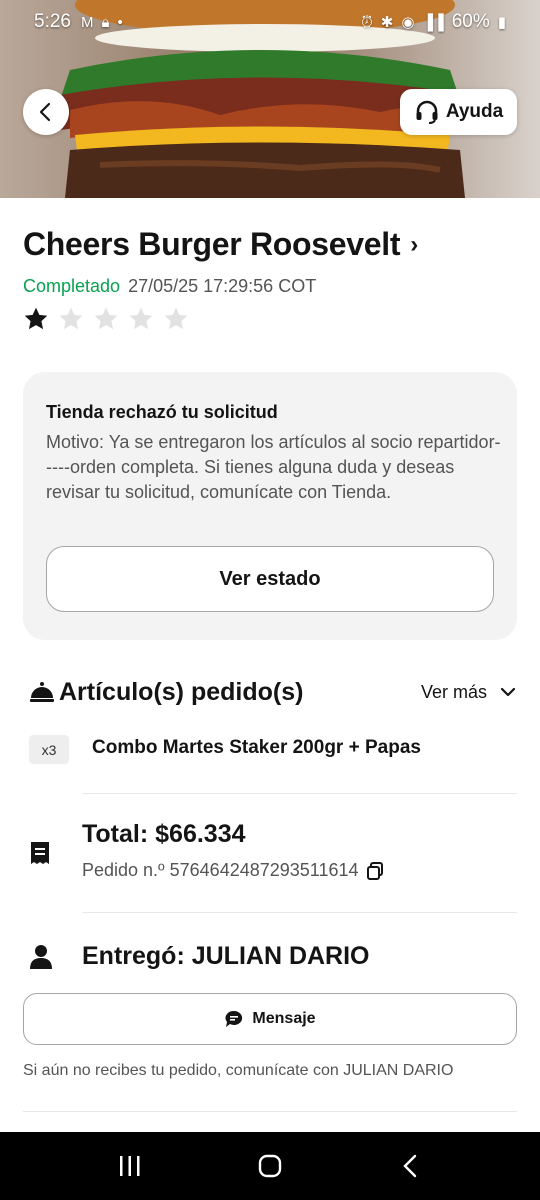 The height and width of the screenshot is (1200, 540). Describe the element at coordinates (234, 1018) in the screenshot. I see `chat-bubble-icon` at that location.